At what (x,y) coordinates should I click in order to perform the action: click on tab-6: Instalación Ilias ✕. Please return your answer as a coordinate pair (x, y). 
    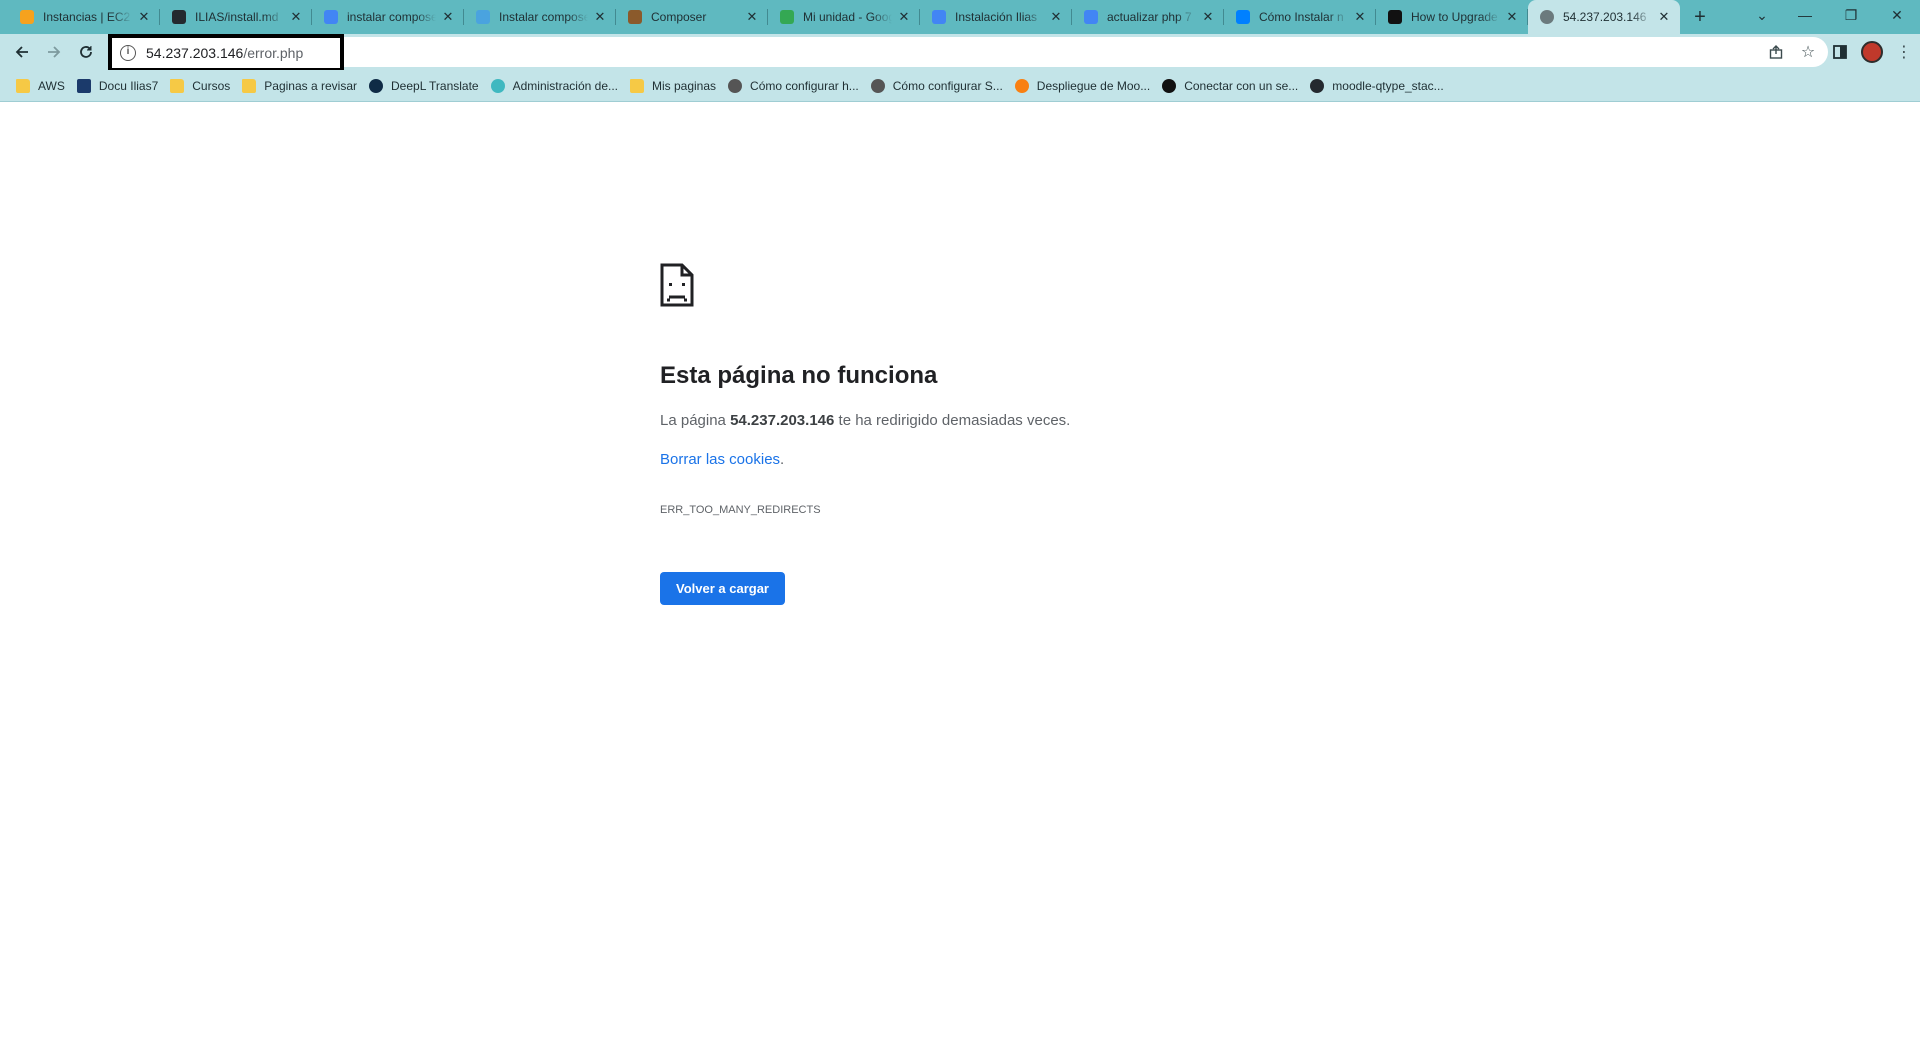
    Looking at the image, I should click on (996, 17).